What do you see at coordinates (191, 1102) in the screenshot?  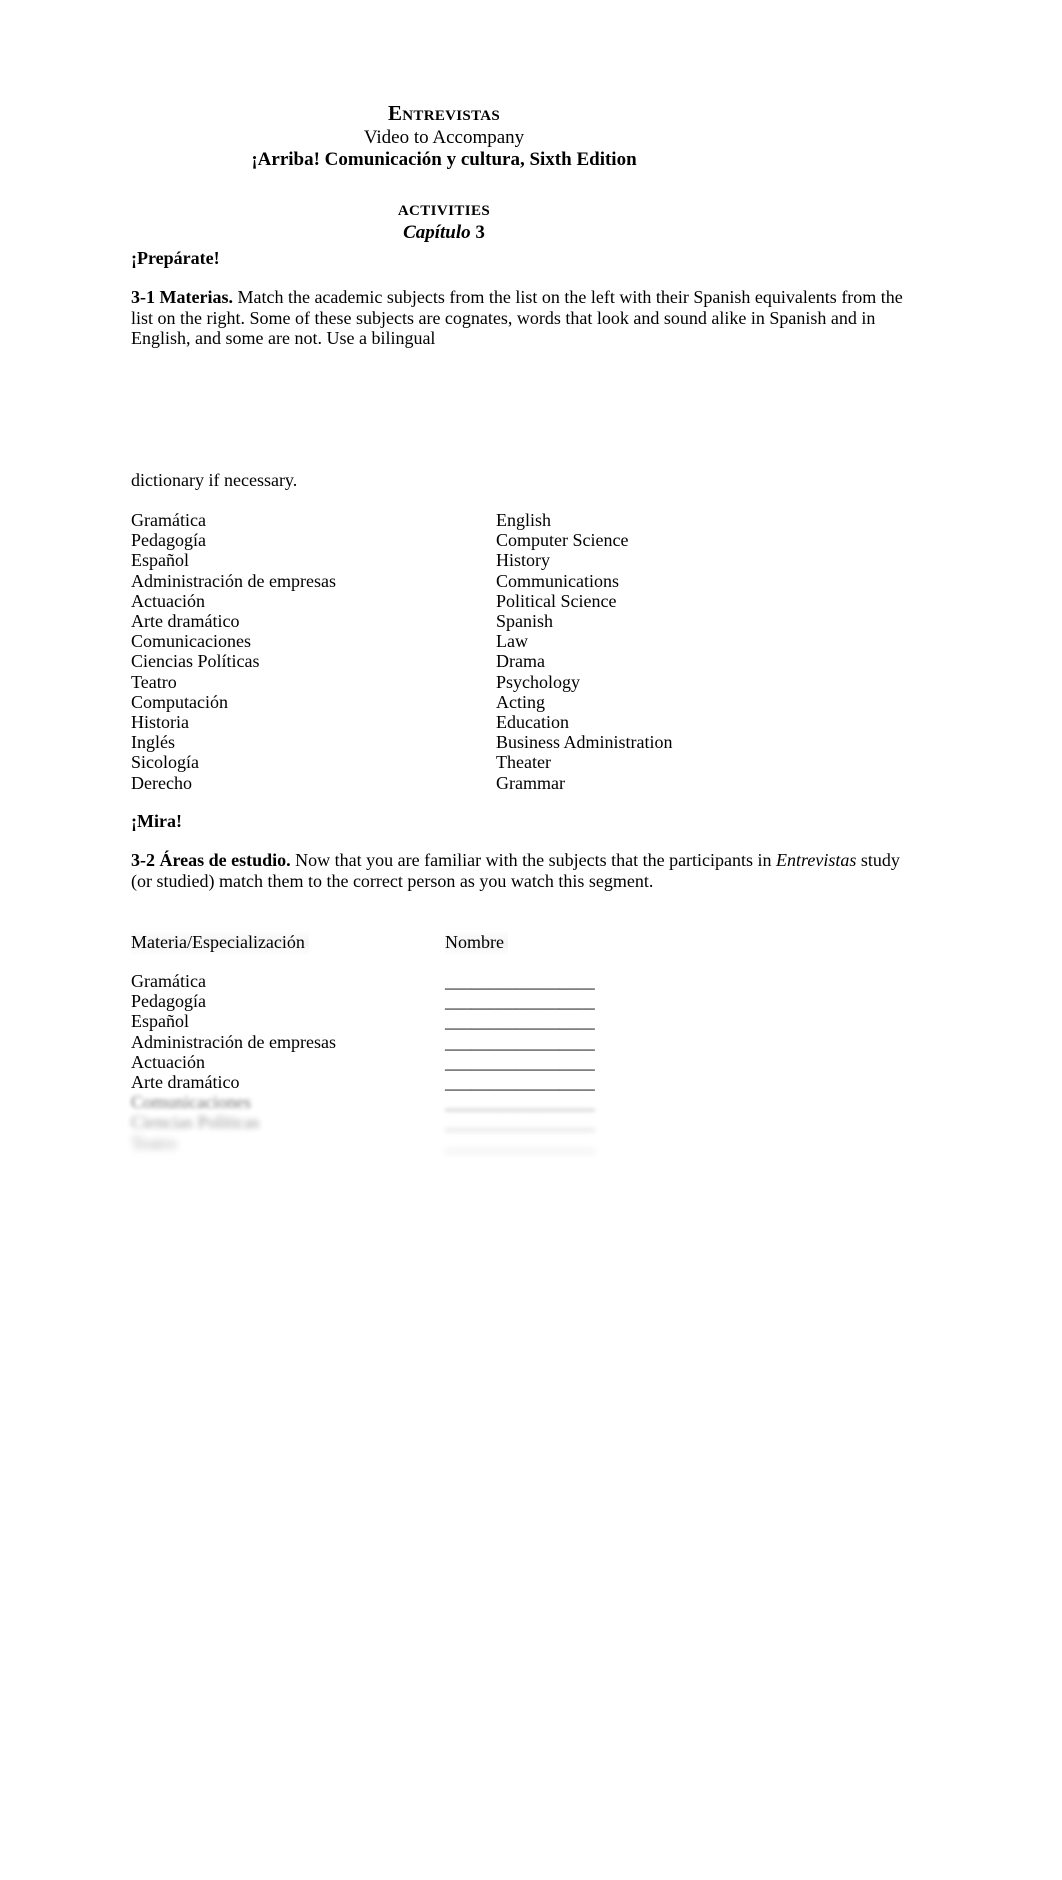 I see `row-subject: Comunicaciones` at bounding box center [191, 1102].